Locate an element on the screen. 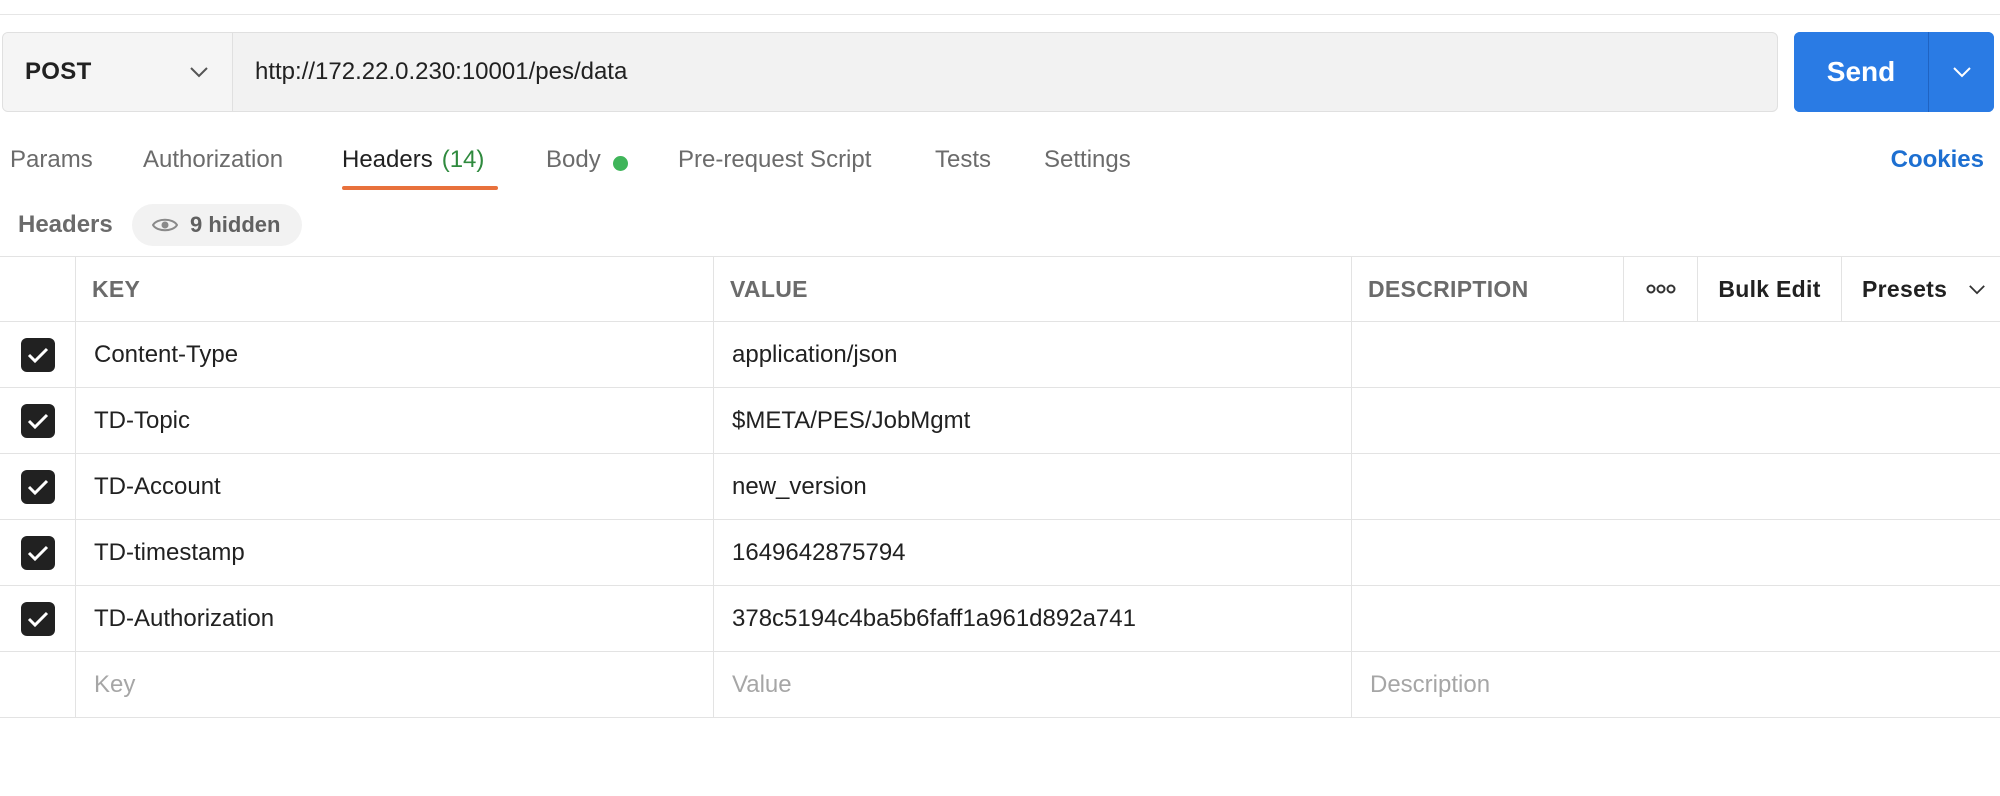 The image size is (2000, 796). url-input is located at coordinates (1005, 72).